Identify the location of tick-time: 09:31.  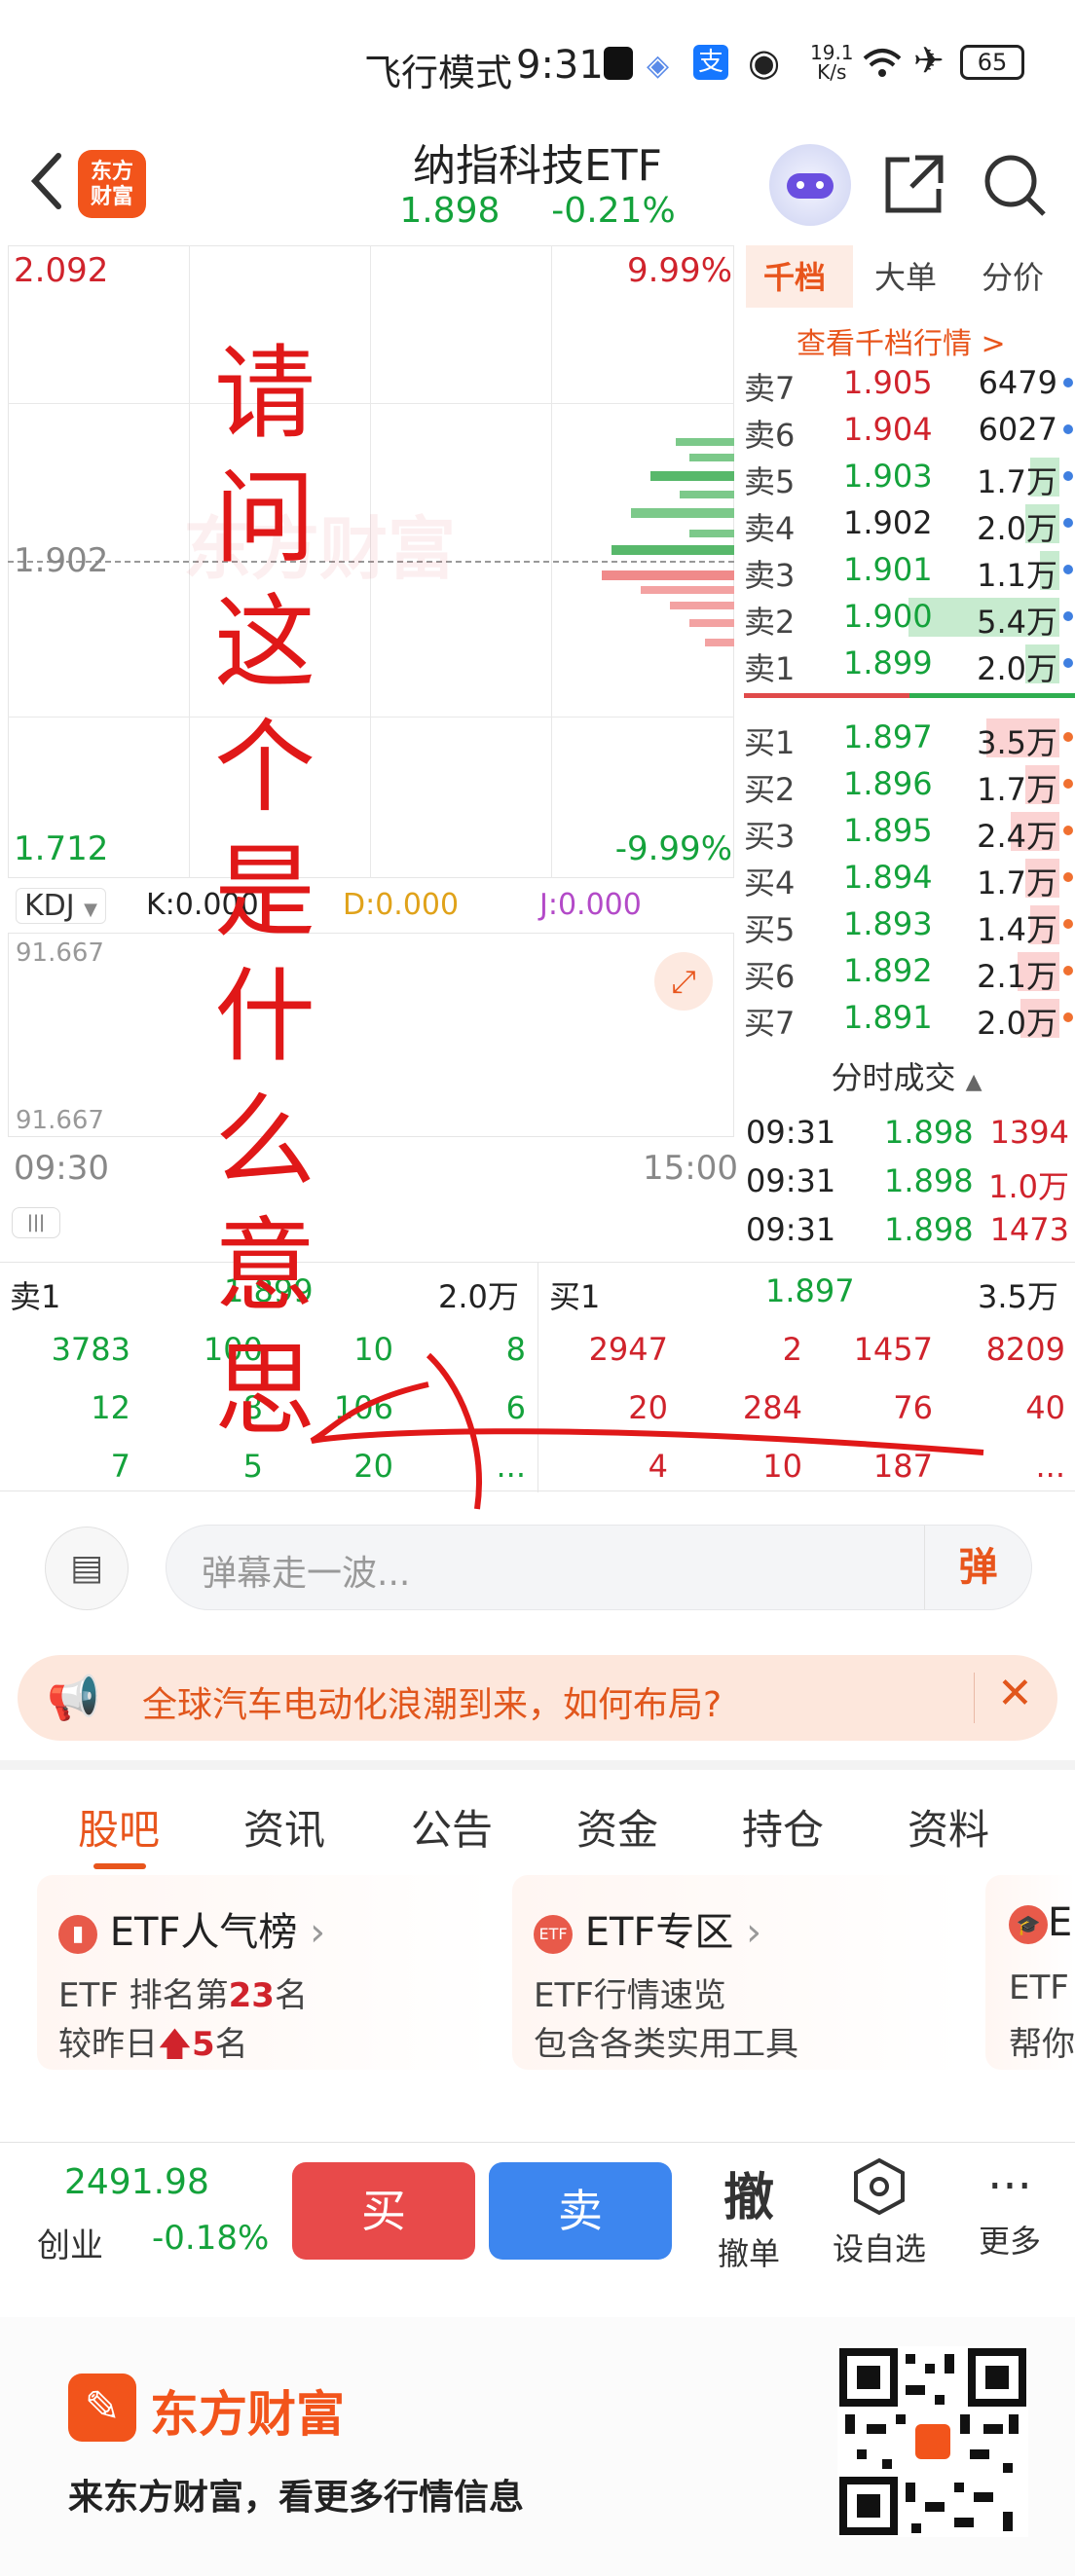
(791, 1132).